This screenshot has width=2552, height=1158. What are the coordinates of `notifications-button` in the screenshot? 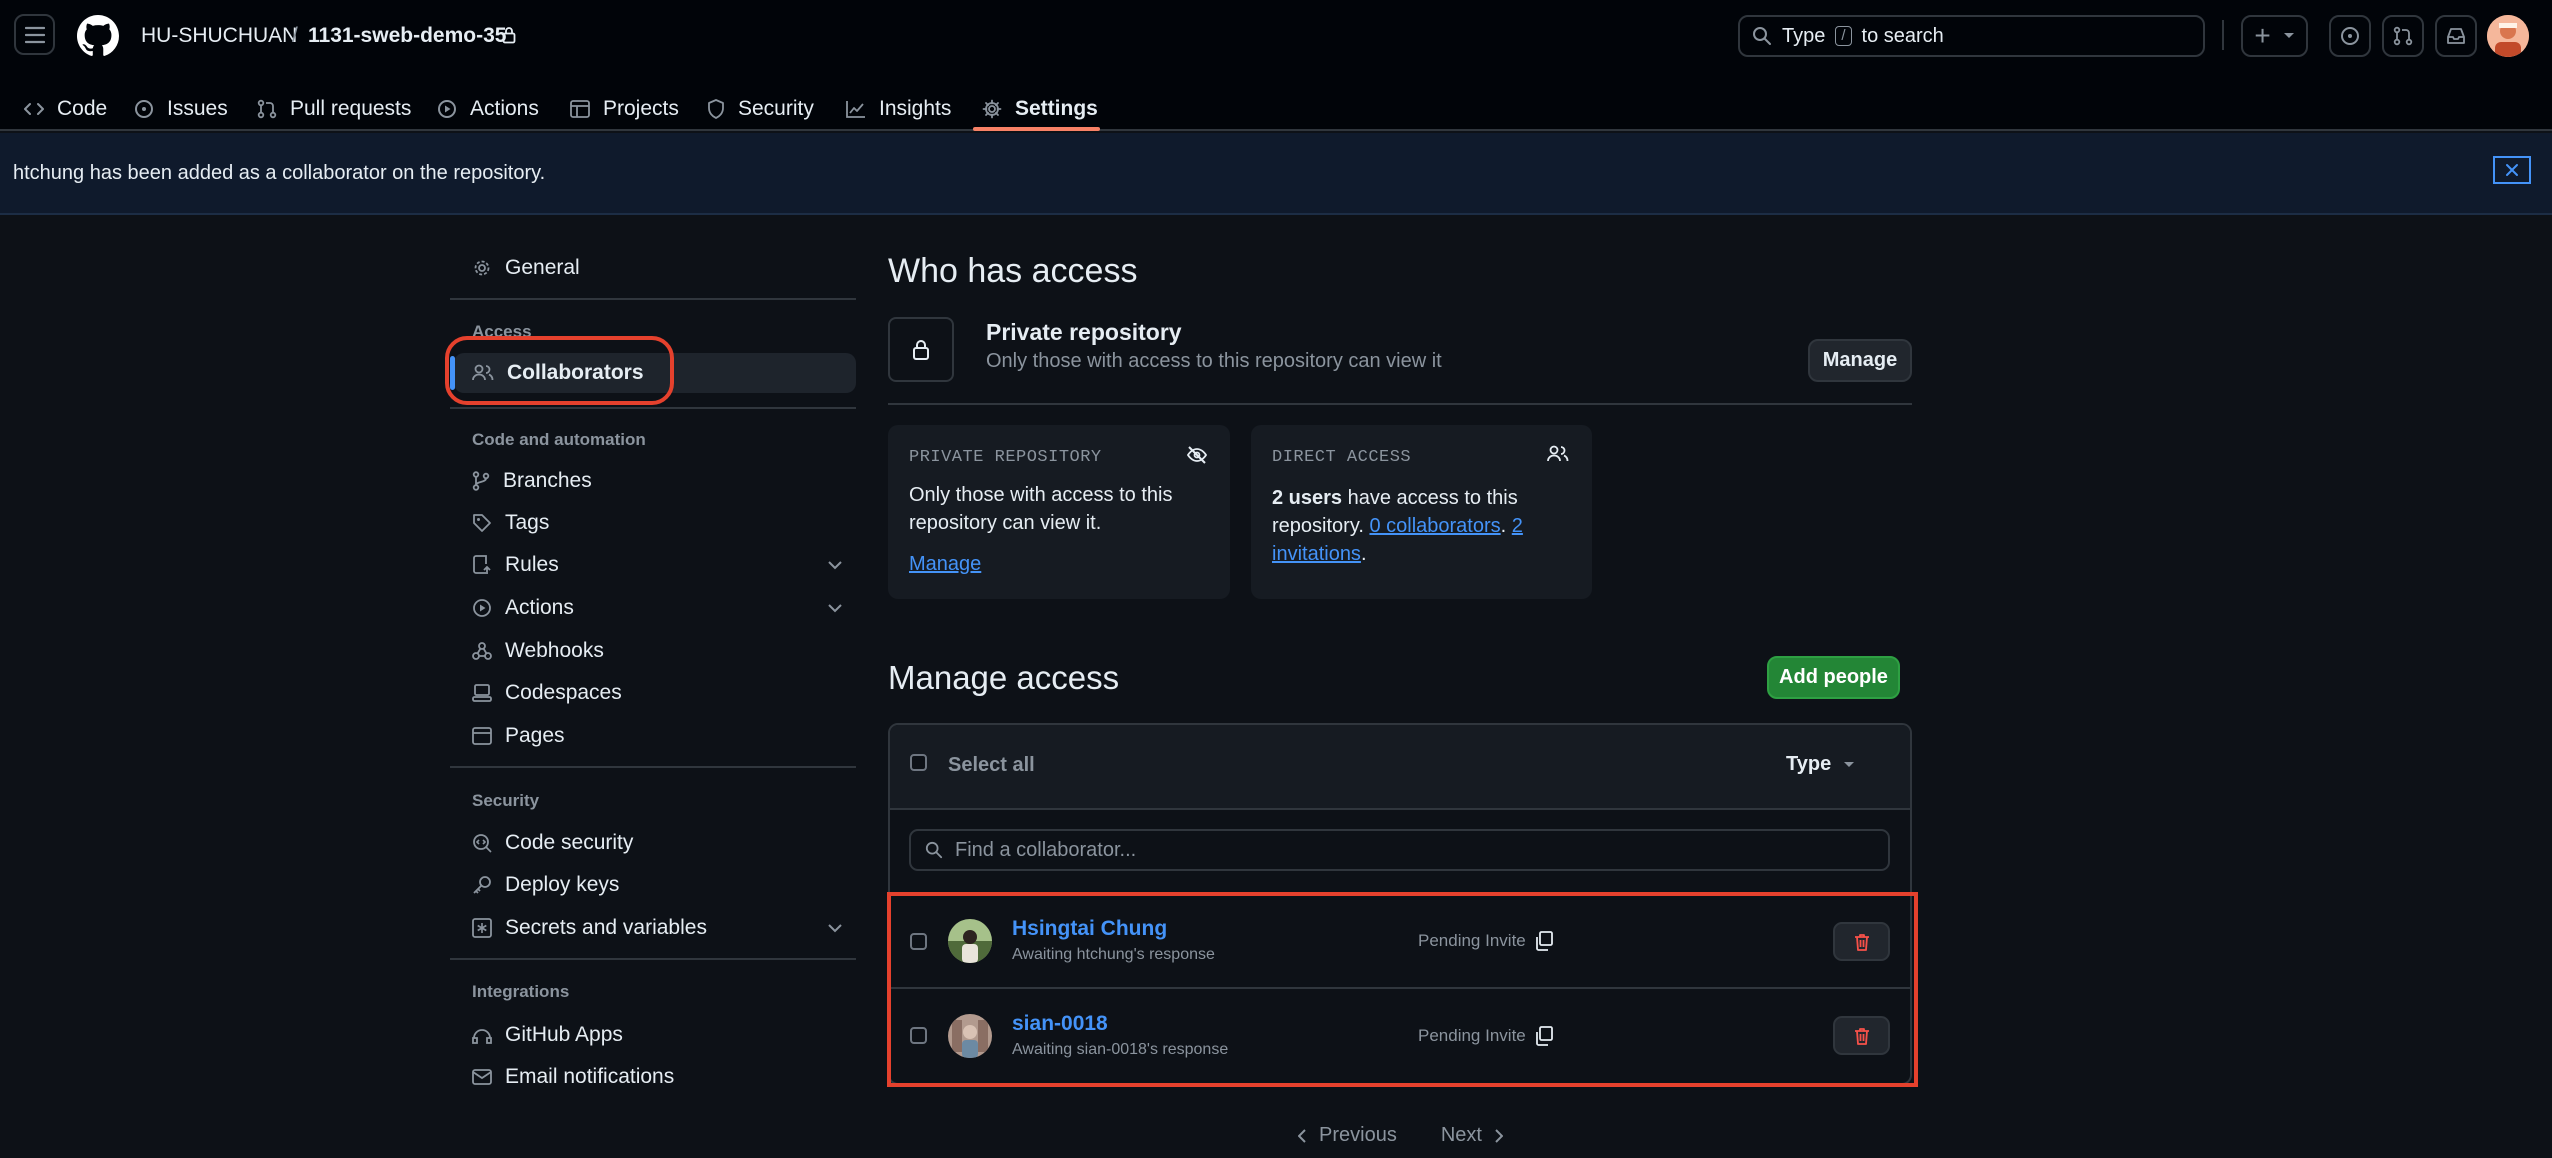 It's located at (2456, 36).